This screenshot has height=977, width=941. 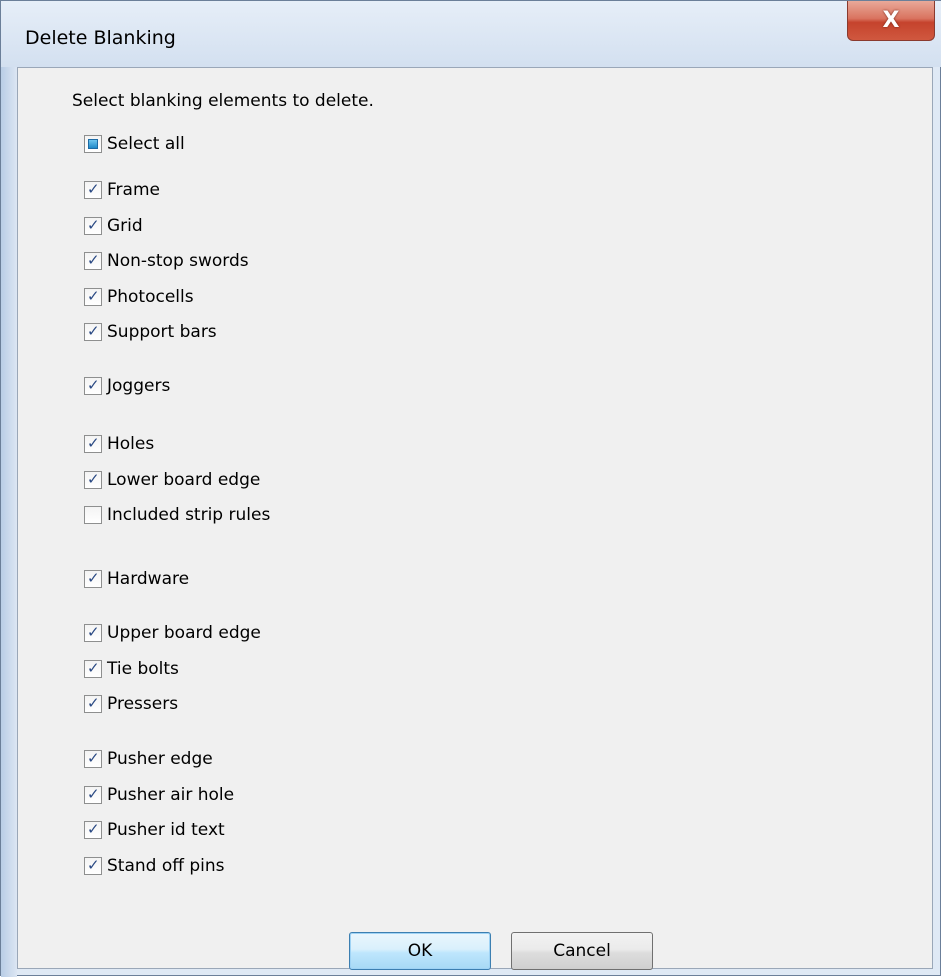 What do you see at coordinates (582, 951) in the screenshot?
I see `cancel-button: Cancel` at bounding box center [582, 951].